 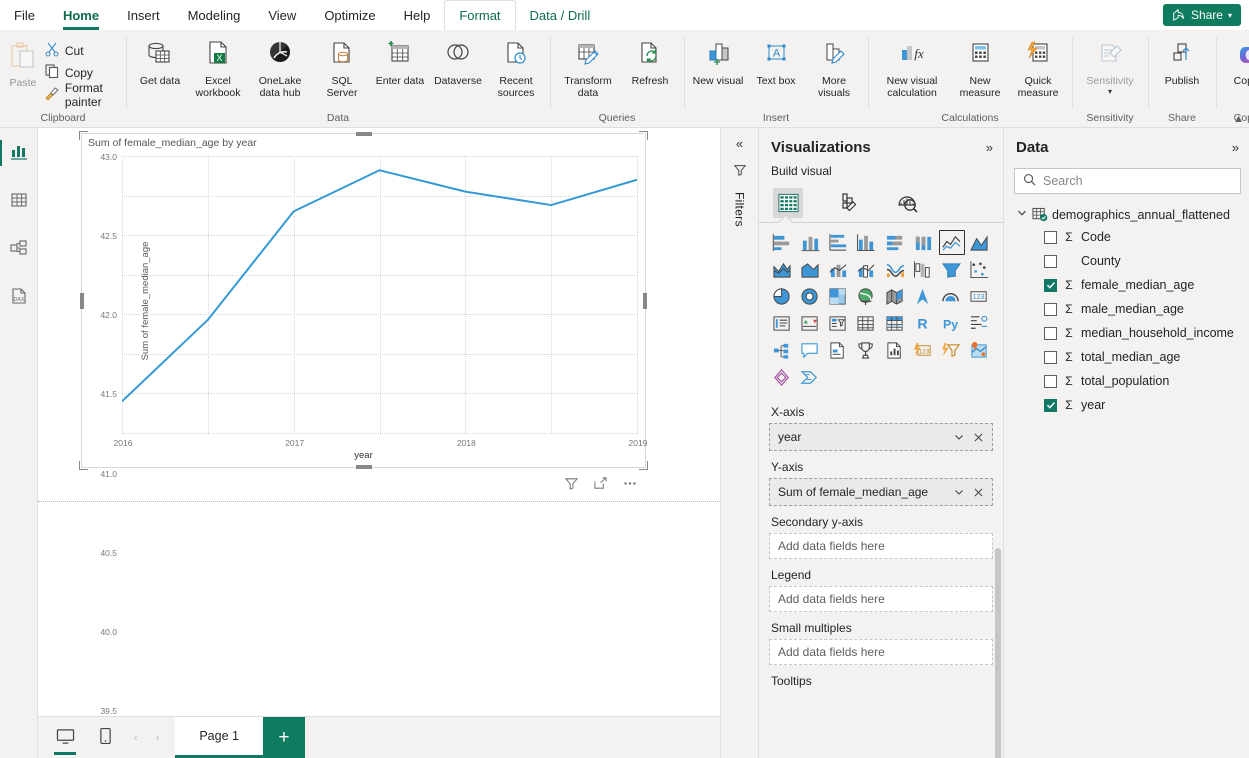 What do you see at coordinates (881, 599) in the screenshot?
I see `well-legend-drop: Add data fields here` at bounding box center [881, 599].